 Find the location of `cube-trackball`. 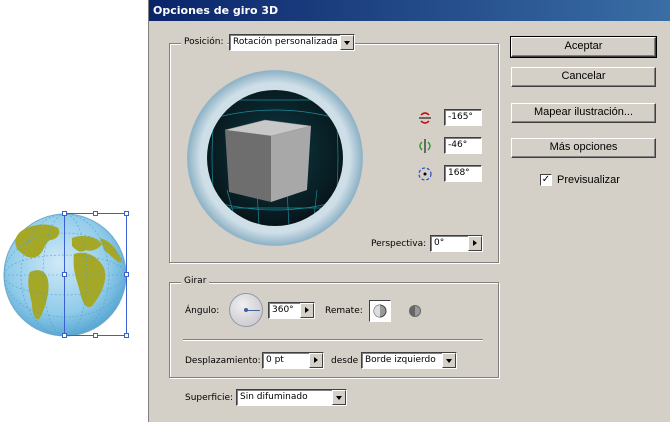

cube-trackball is located at coordinates (275, 158).